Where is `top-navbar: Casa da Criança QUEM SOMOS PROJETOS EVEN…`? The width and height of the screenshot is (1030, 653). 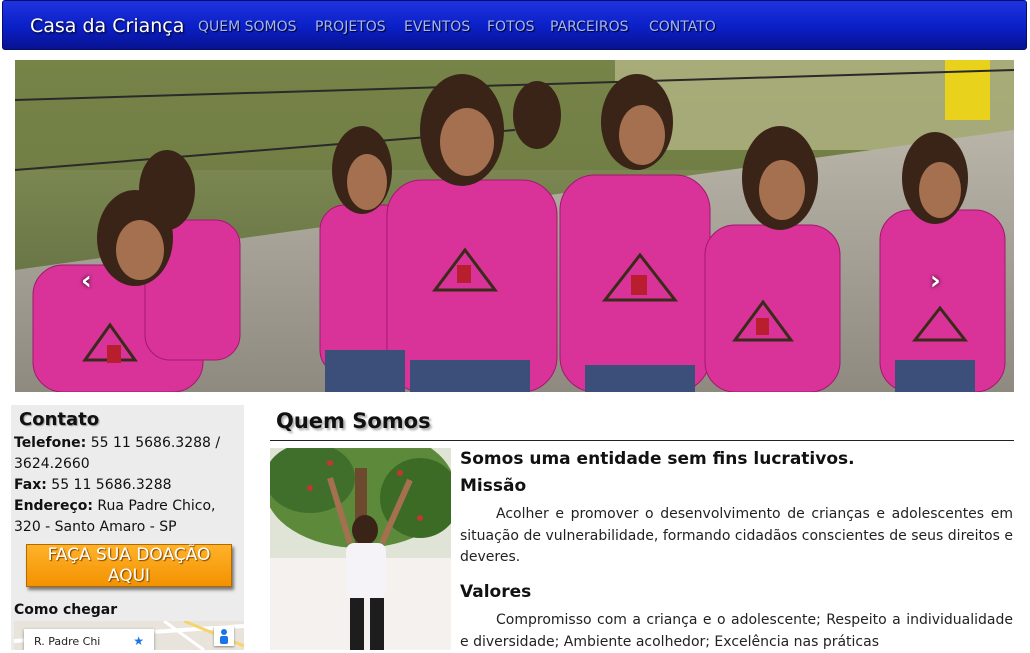
top-navbar: Casa da Criança QUEM SOMOS PROJETOS EVEN… is located at coordinates (514, 25).